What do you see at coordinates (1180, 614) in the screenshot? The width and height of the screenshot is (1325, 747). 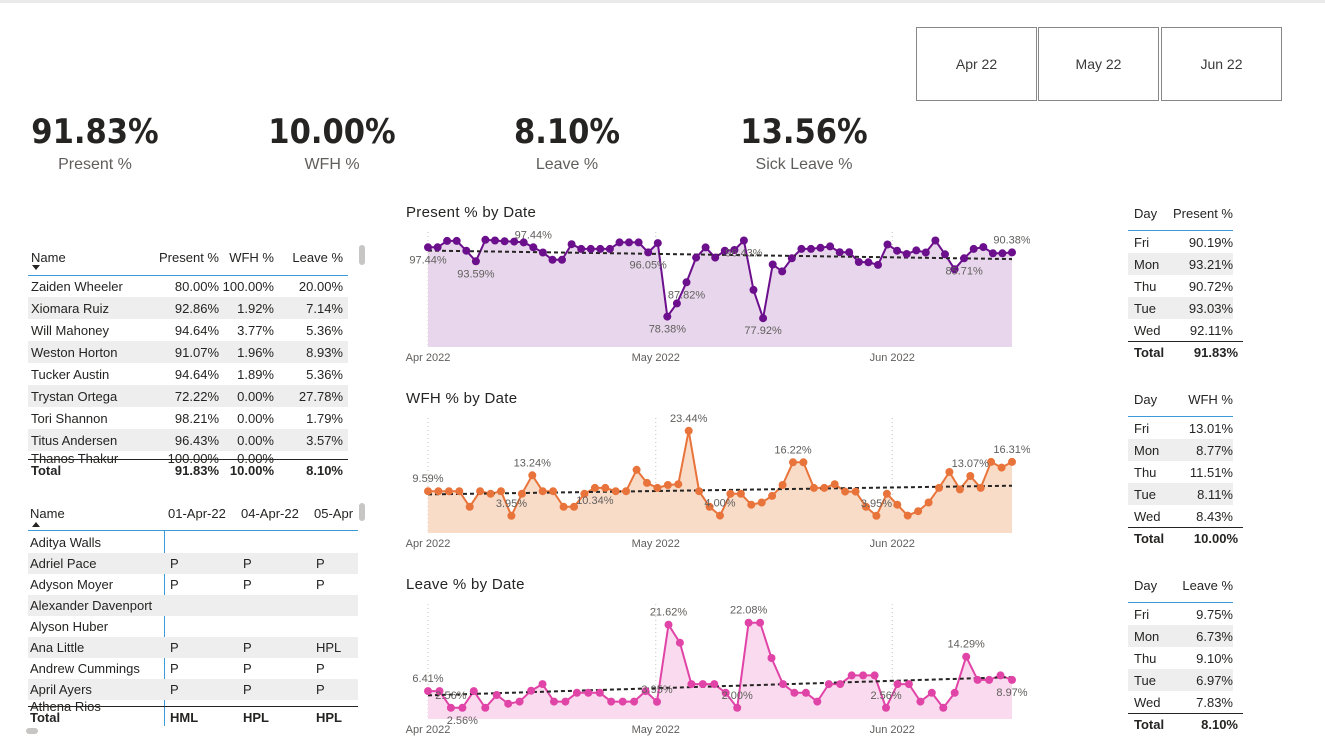 I see `day-table-row: Fri 9.75%` at bounding box center [1180, 614].